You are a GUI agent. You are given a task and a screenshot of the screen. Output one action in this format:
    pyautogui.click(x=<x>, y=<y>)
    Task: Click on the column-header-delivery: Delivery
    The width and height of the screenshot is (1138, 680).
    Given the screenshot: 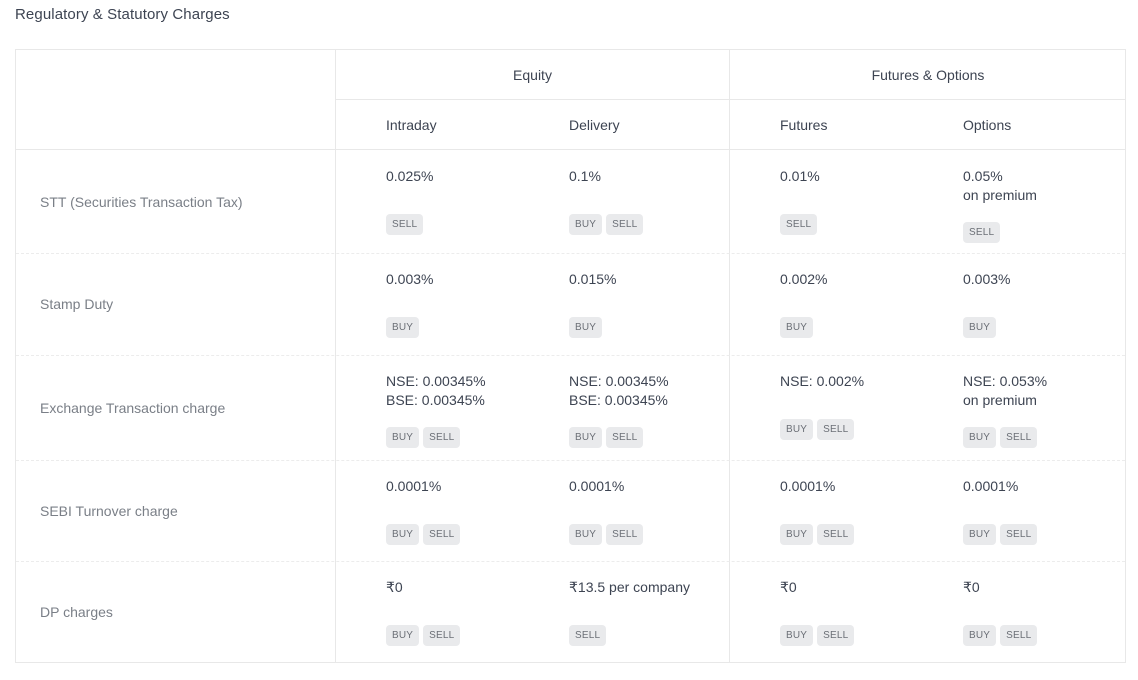 What is the action you would take?
    pyautogui.click(x=594, y=125)
    